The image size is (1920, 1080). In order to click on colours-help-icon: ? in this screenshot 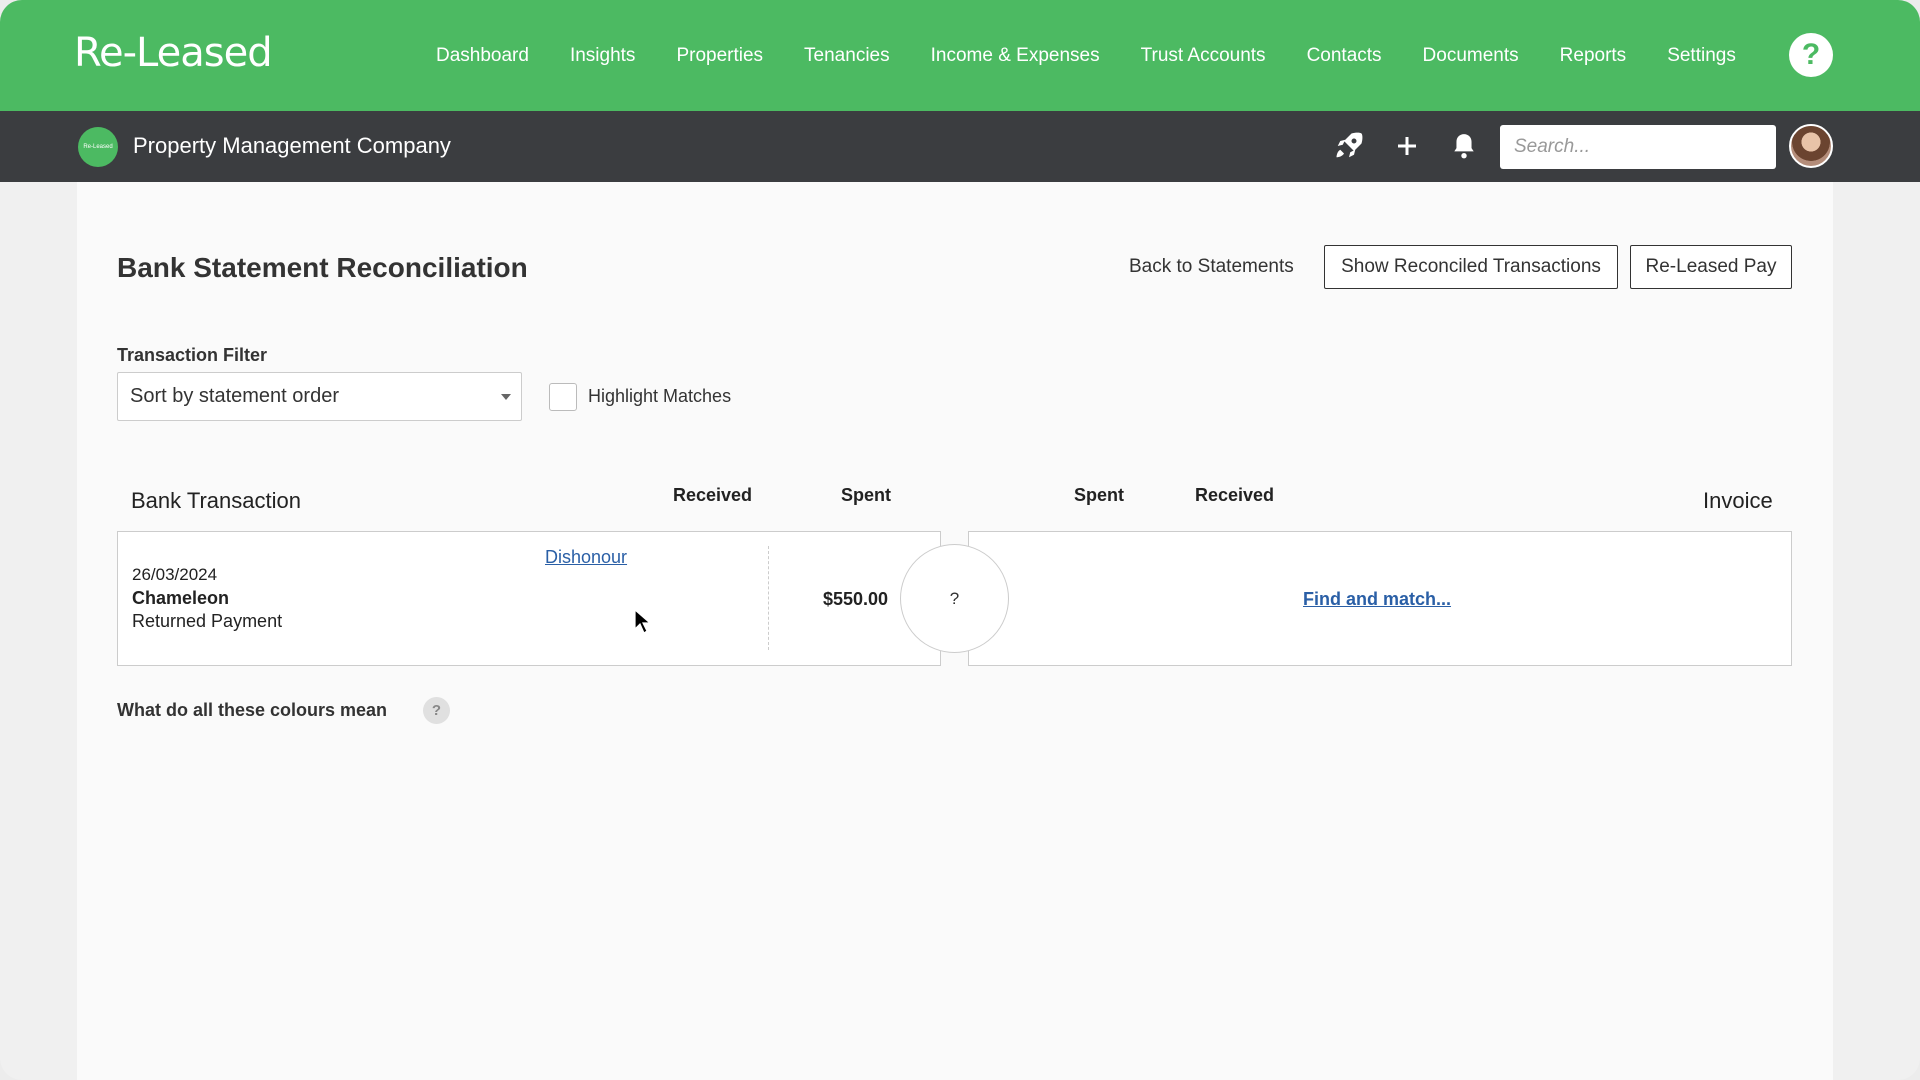, I will do `click(436, 710)`.